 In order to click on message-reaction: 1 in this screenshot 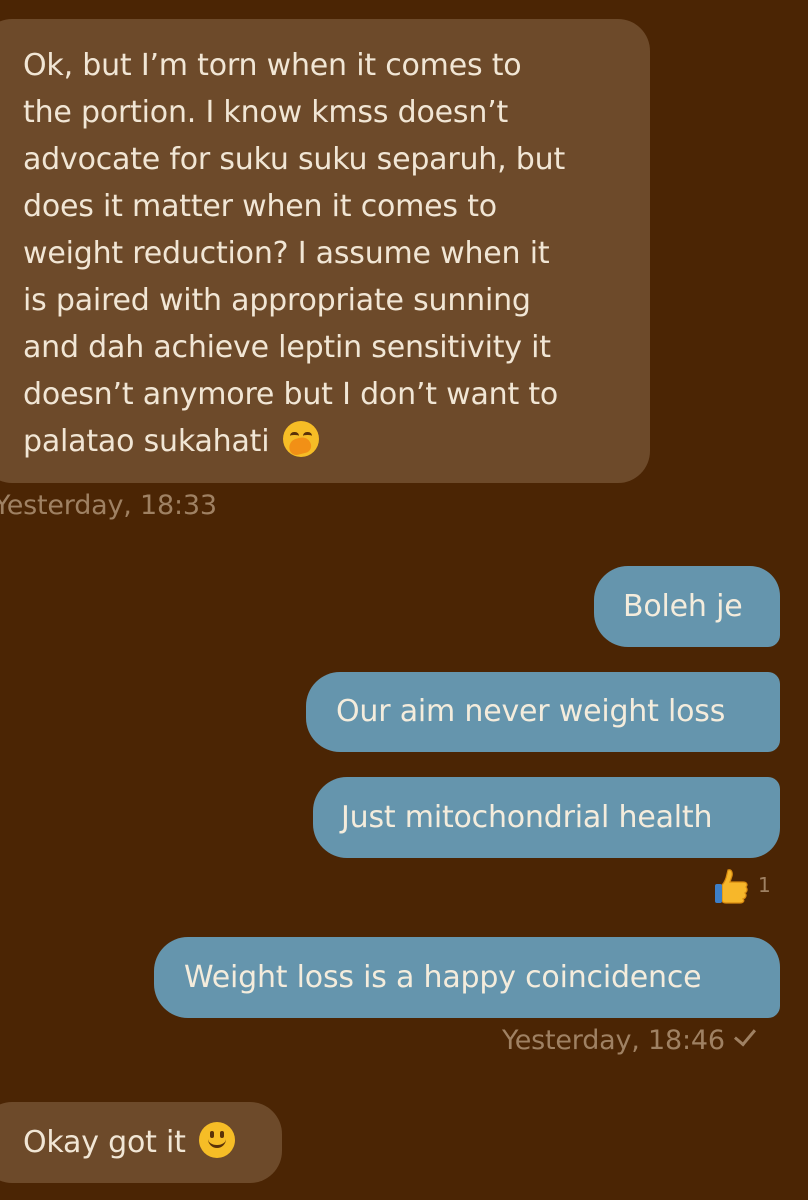, I will do `click(742, 885)`.